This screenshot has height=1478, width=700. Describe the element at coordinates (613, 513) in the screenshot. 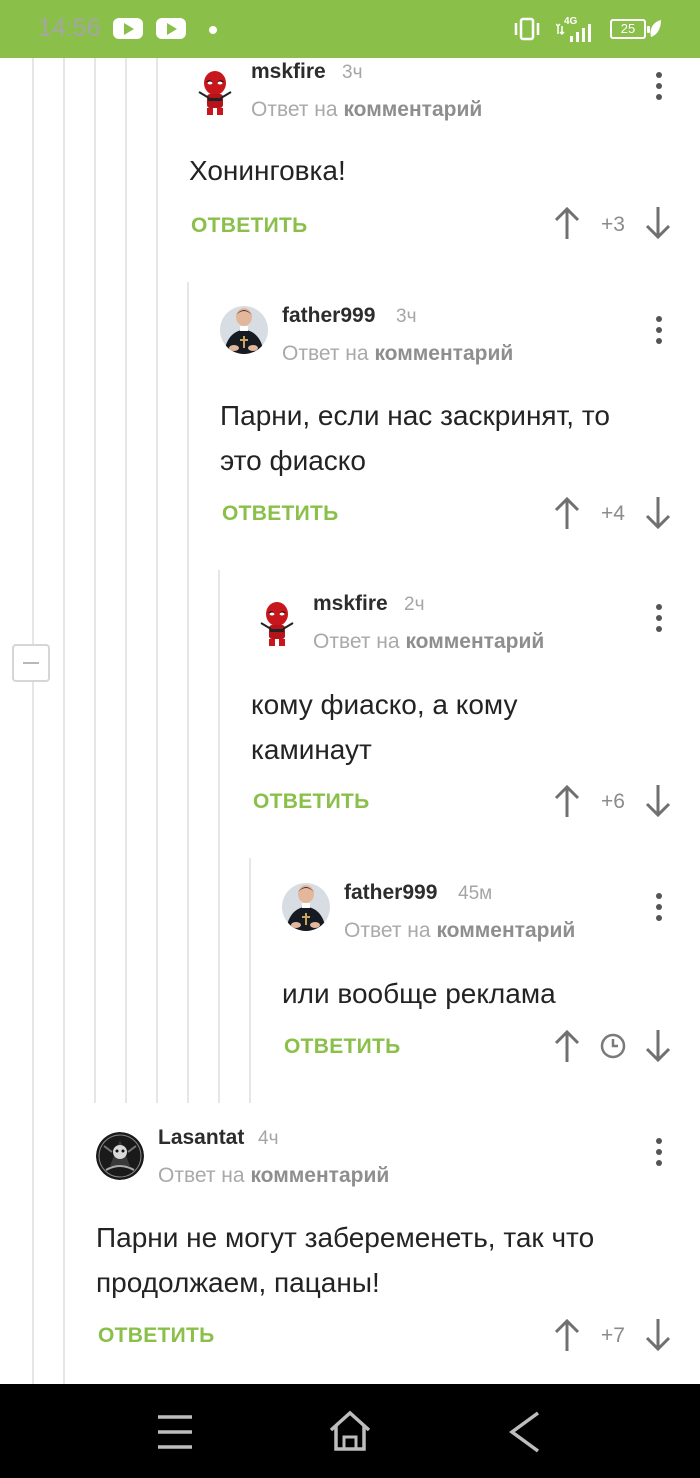

I see `comment-rating: +4` at that location.